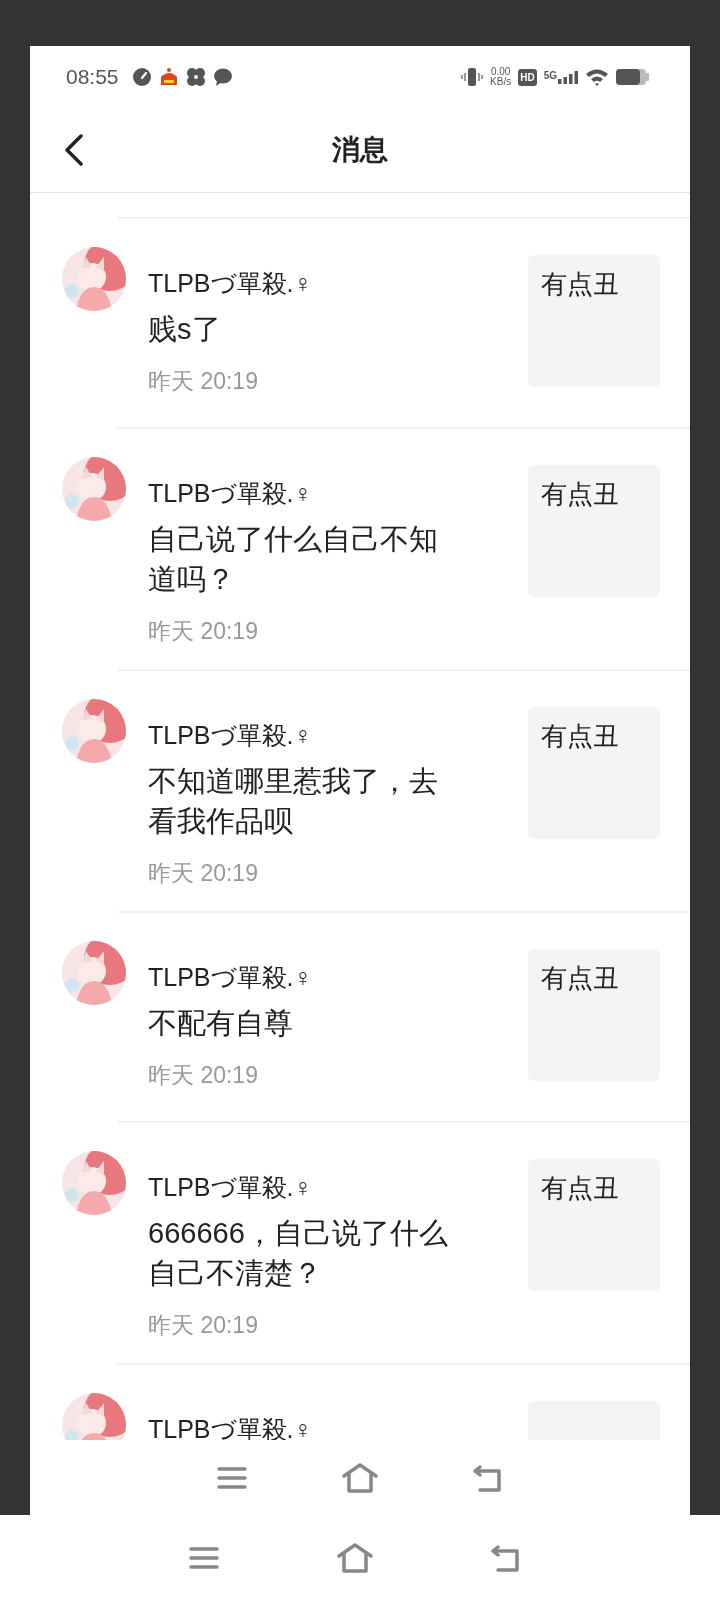 This screenshot has width=720, height=1600. I want to click on vibrate-icon, so click(472, 77).